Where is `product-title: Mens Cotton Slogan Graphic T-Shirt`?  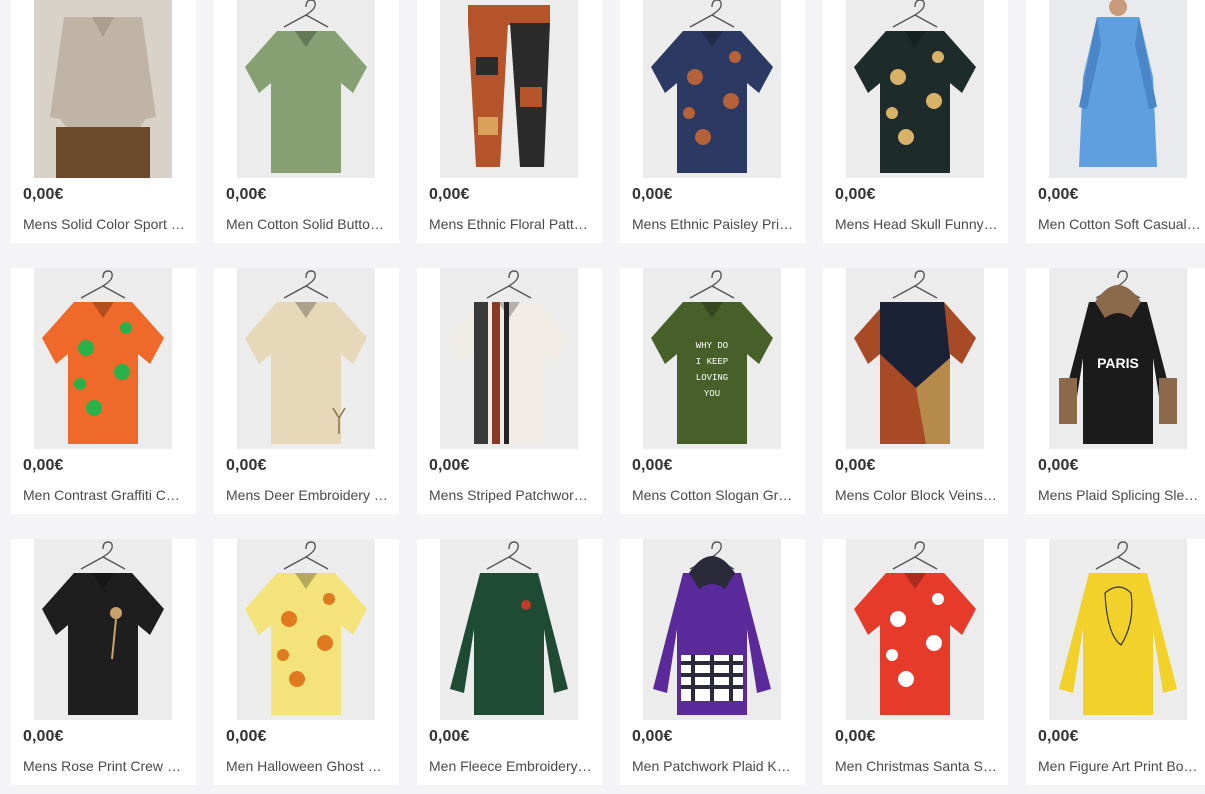 product-title: Mens Cotton Slogan Graphic T-Shirt is located at coordinates (714, 495).